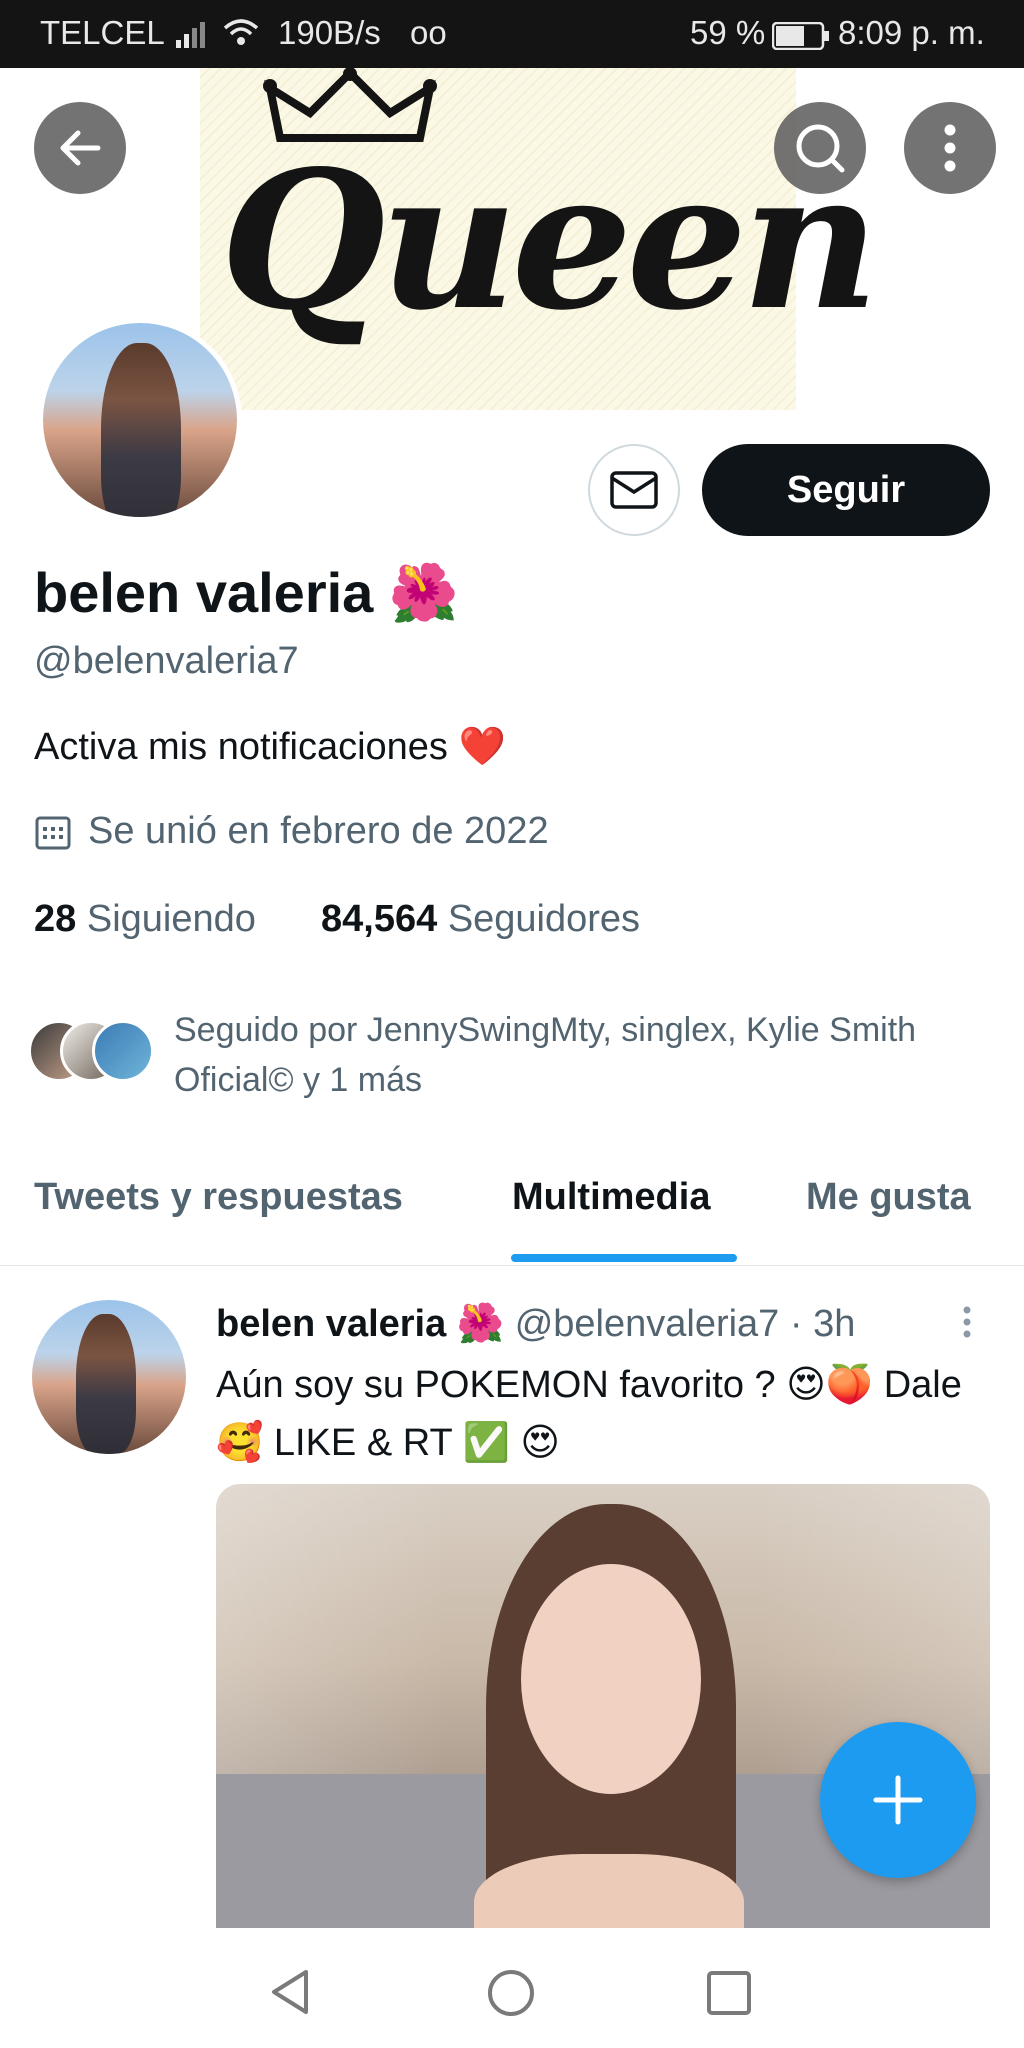 The width and height of the screenshot is (1024, 2048). What do you see at coordinates (685, 1324) in the screenshot?
I see `tweet-meta: @belenvaleria7 · 3h` at bounding box center [685, 1324].